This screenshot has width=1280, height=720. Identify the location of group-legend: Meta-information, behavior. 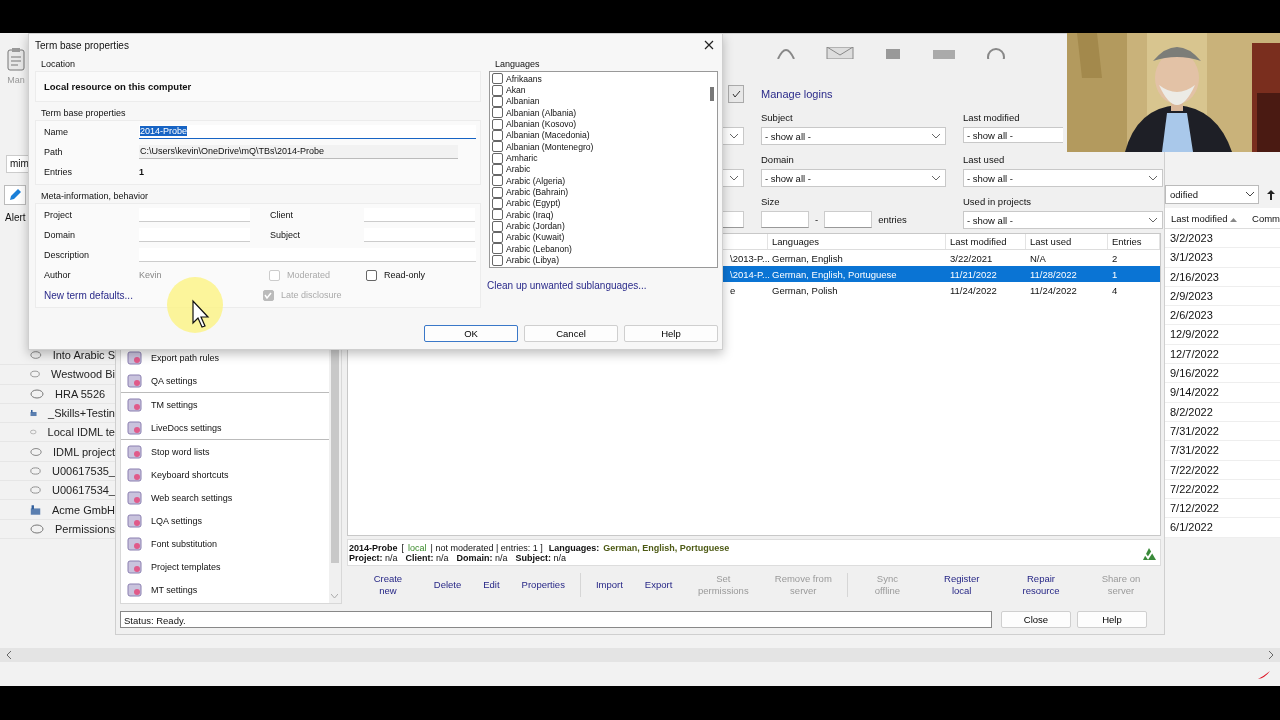
(261, 196).